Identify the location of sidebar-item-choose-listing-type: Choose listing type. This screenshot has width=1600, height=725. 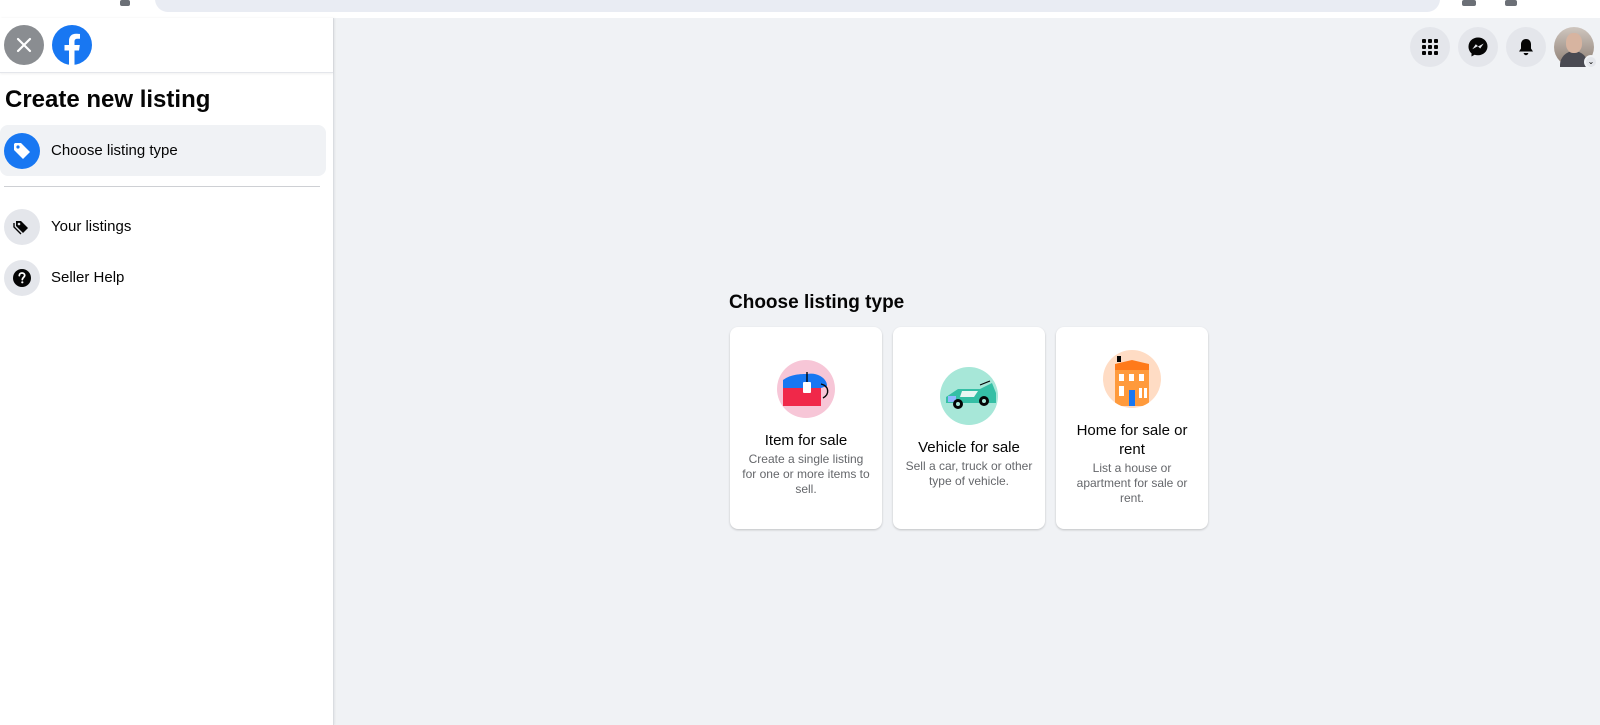
(163, 150).